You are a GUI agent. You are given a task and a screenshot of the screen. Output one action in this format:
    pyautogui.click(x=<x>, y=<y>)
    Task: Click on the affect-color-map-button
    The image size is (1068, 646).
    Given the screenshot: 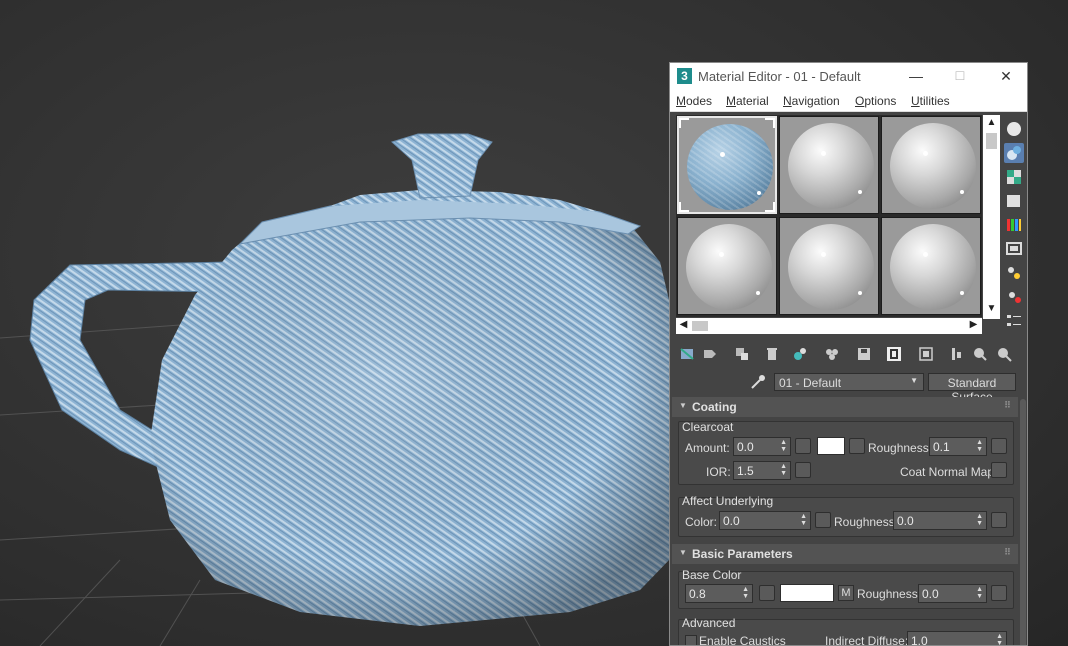 What is the action you would take?
    pyautogui.click(x=823, y=520)
    